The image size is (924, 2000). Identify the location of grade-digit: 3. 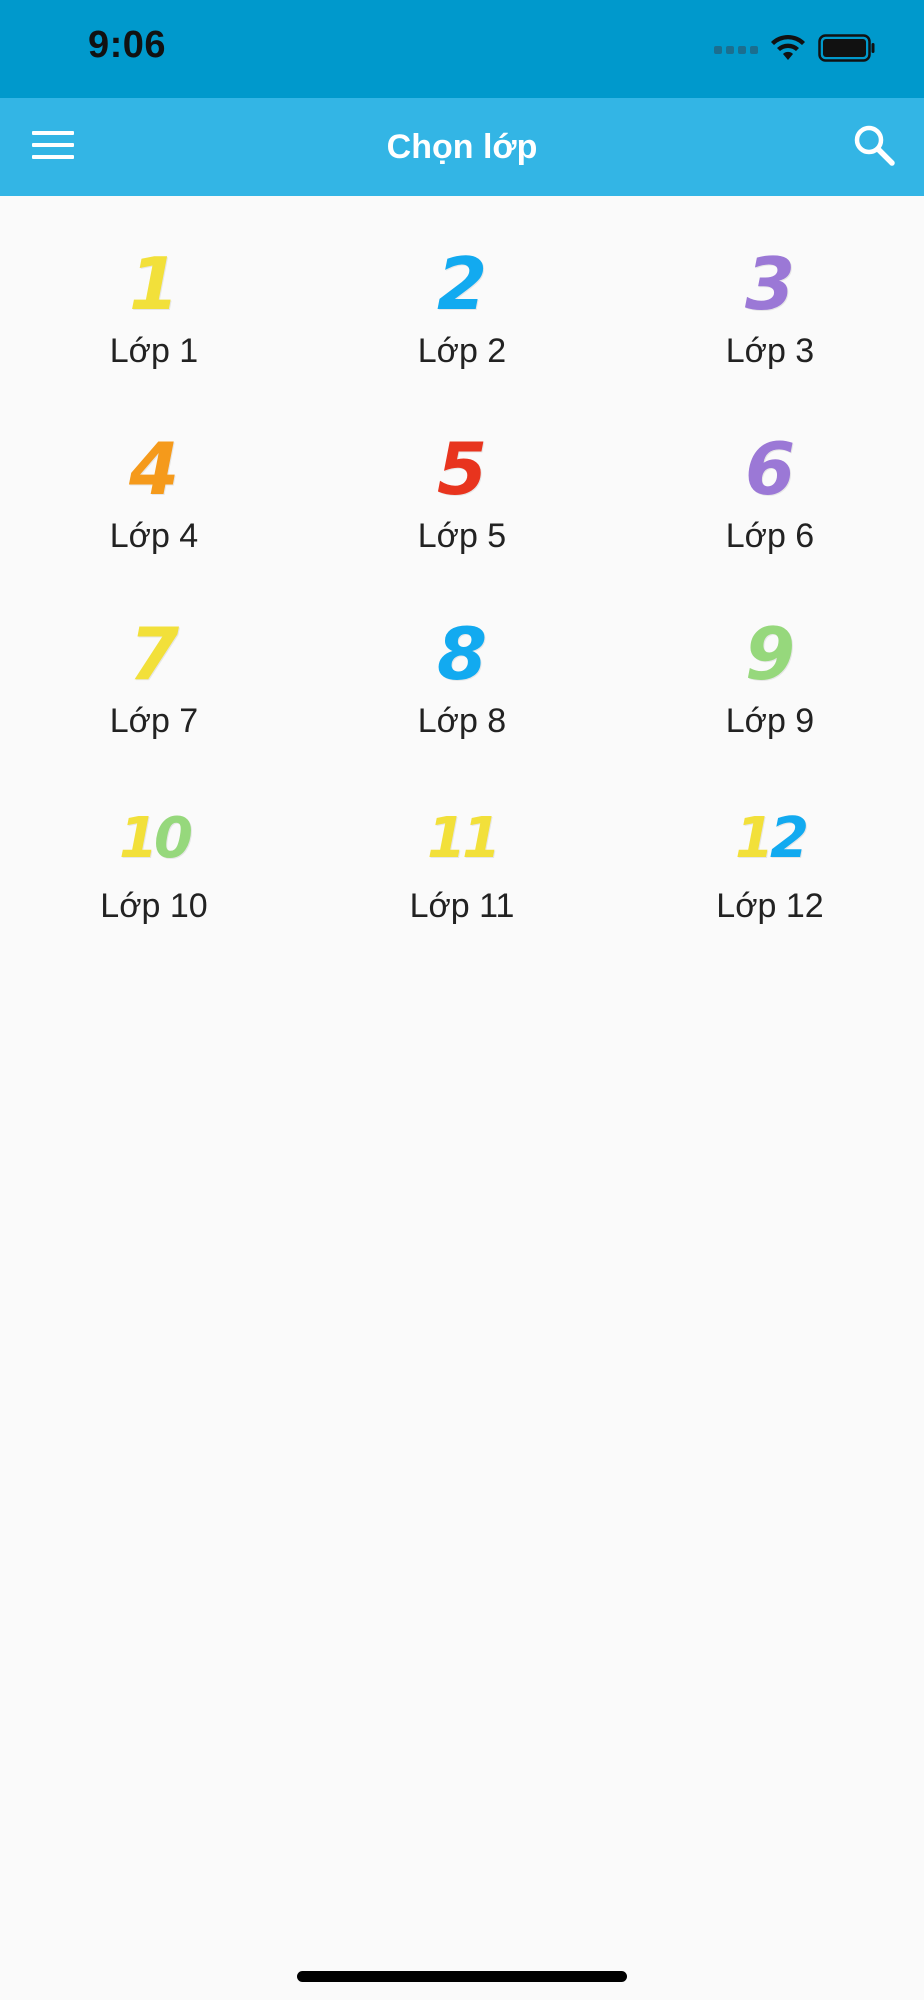
(770, 284).